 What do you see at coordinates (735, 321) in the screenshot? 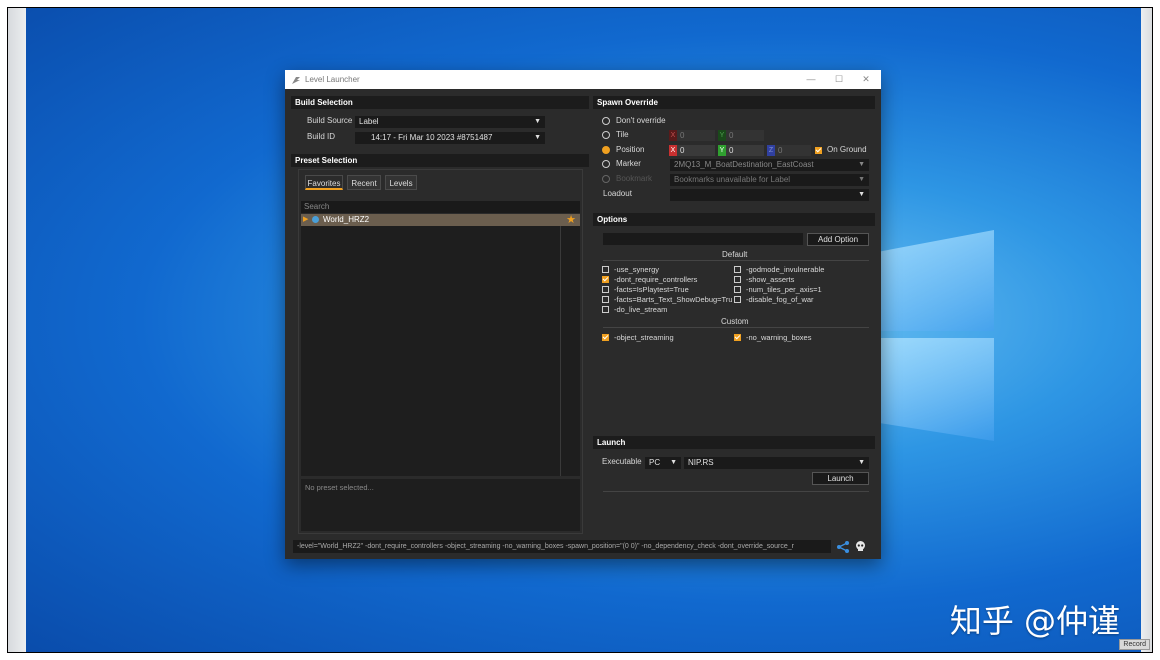
I see `custom-options-header: Custom` at bounding box center [735, 321].